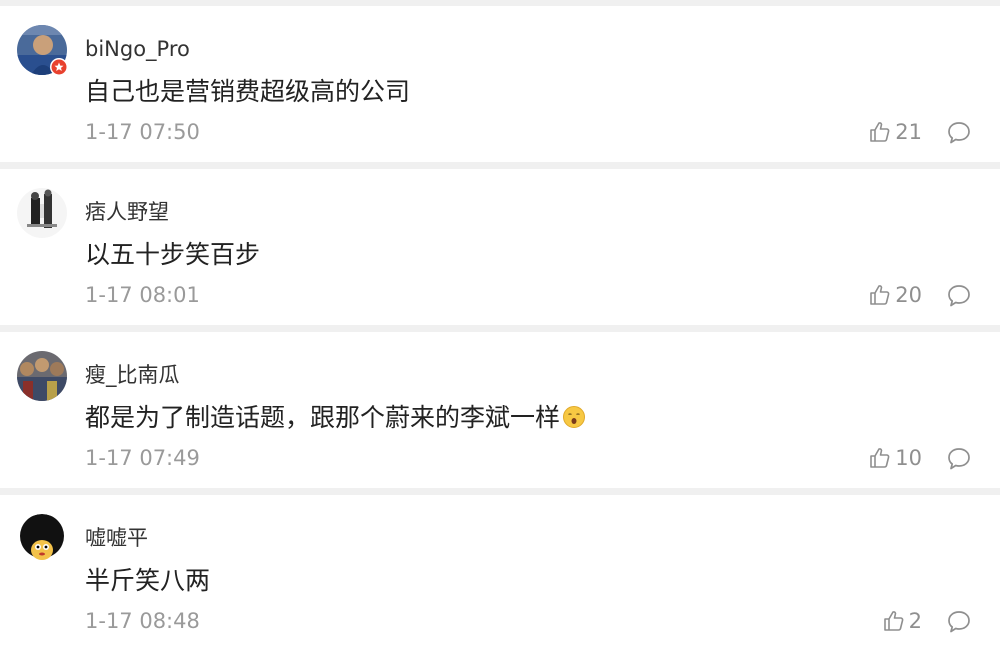  Describe the element at coordinates (908, 295) in the screenshot. I see `like-count: 20` at that location.